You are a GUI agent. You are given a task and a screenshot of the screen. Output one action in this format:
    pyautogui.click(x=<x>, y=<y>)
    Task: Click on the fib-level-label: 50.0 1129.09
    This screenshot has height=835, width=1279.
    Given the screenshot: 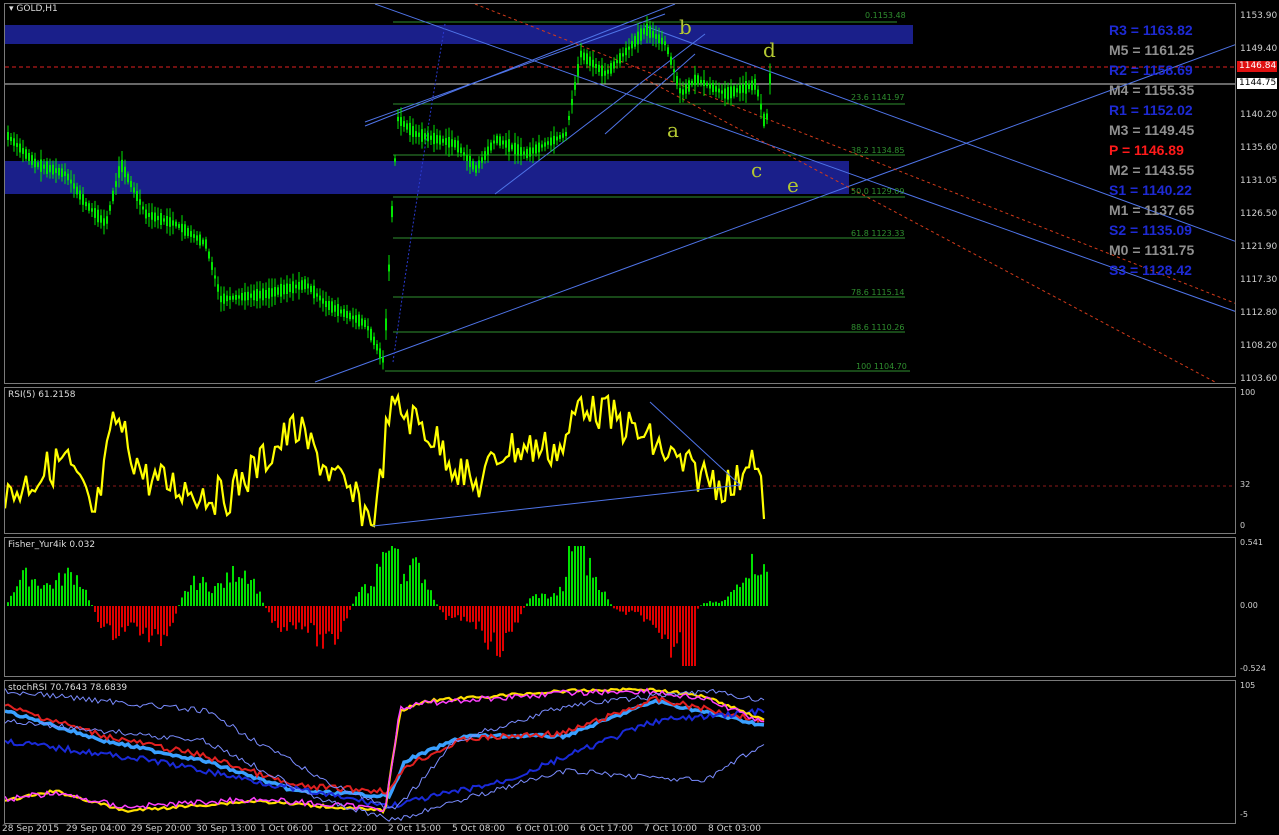 What is the action you would take?
    pyautogui.click(x=878, y=191)
    